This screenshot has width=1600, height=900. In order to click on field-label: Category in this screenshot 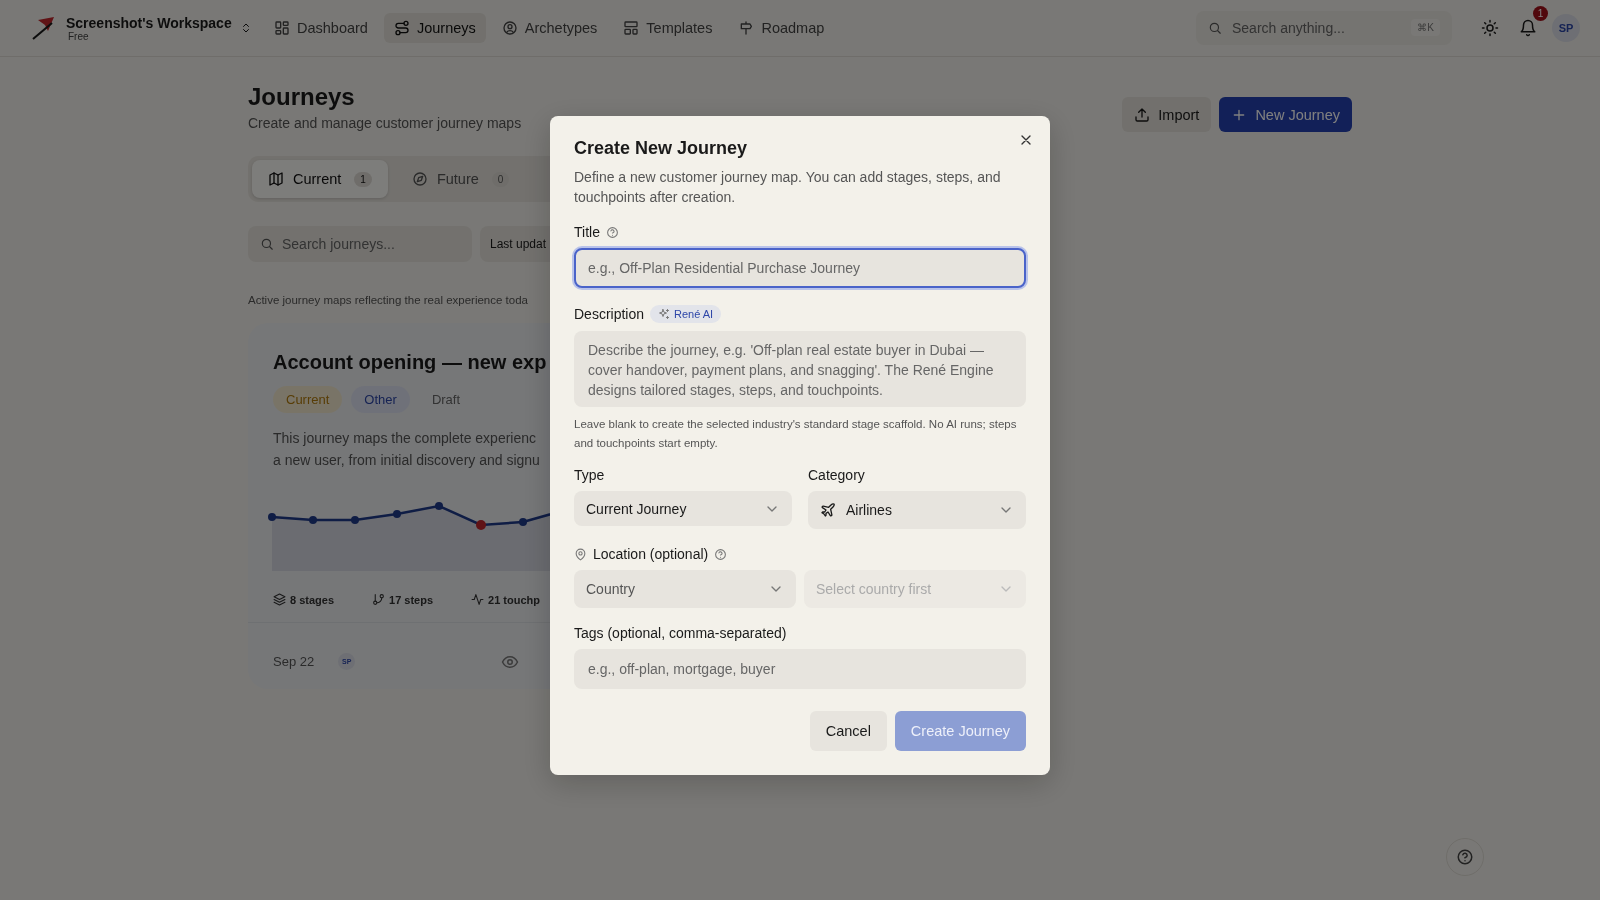, I will do `click(836, 475)`.